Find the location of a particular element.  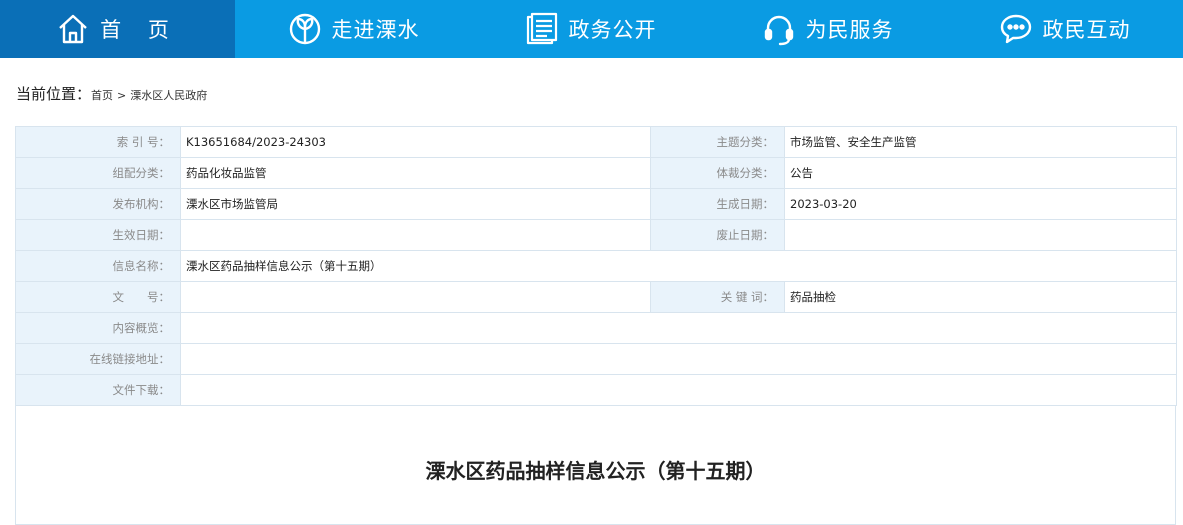

nav-label: 政务公开 is located at coordinates (612, 30).